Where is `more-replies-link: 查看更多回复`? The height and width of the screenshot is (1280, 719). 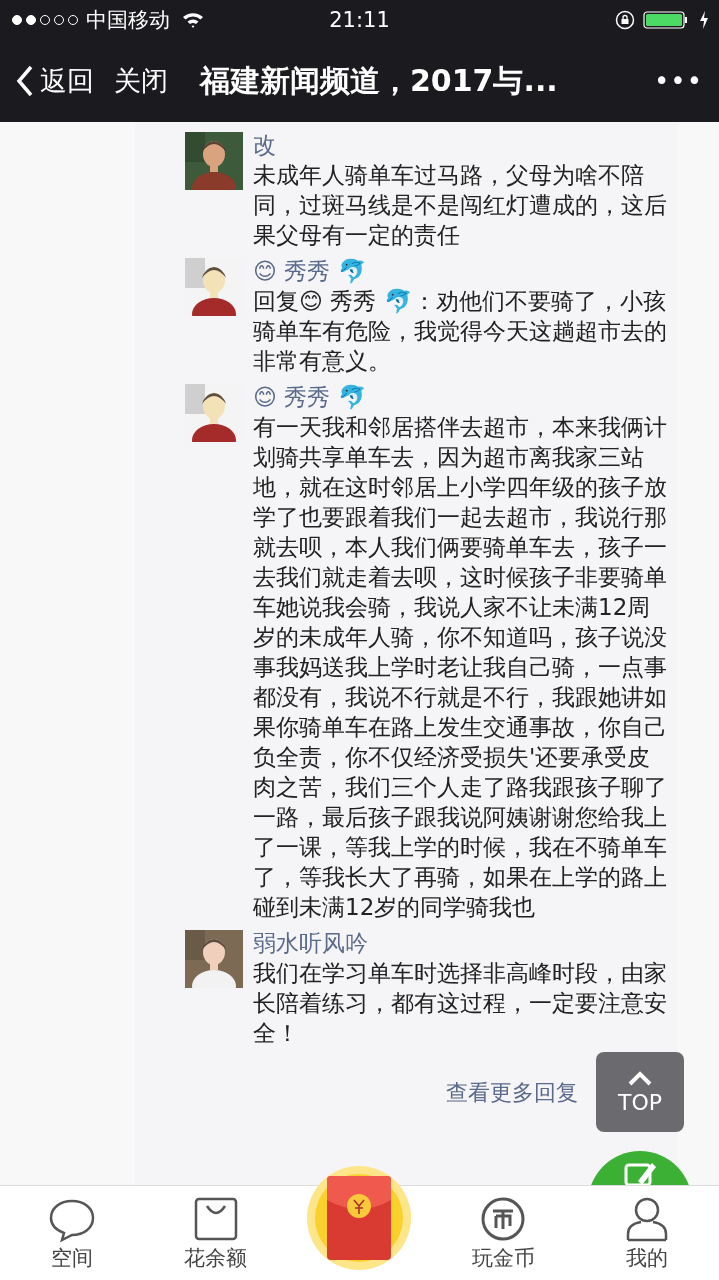 more-replies-link: 查看更多回复 is located at coordinates (512, 1093).